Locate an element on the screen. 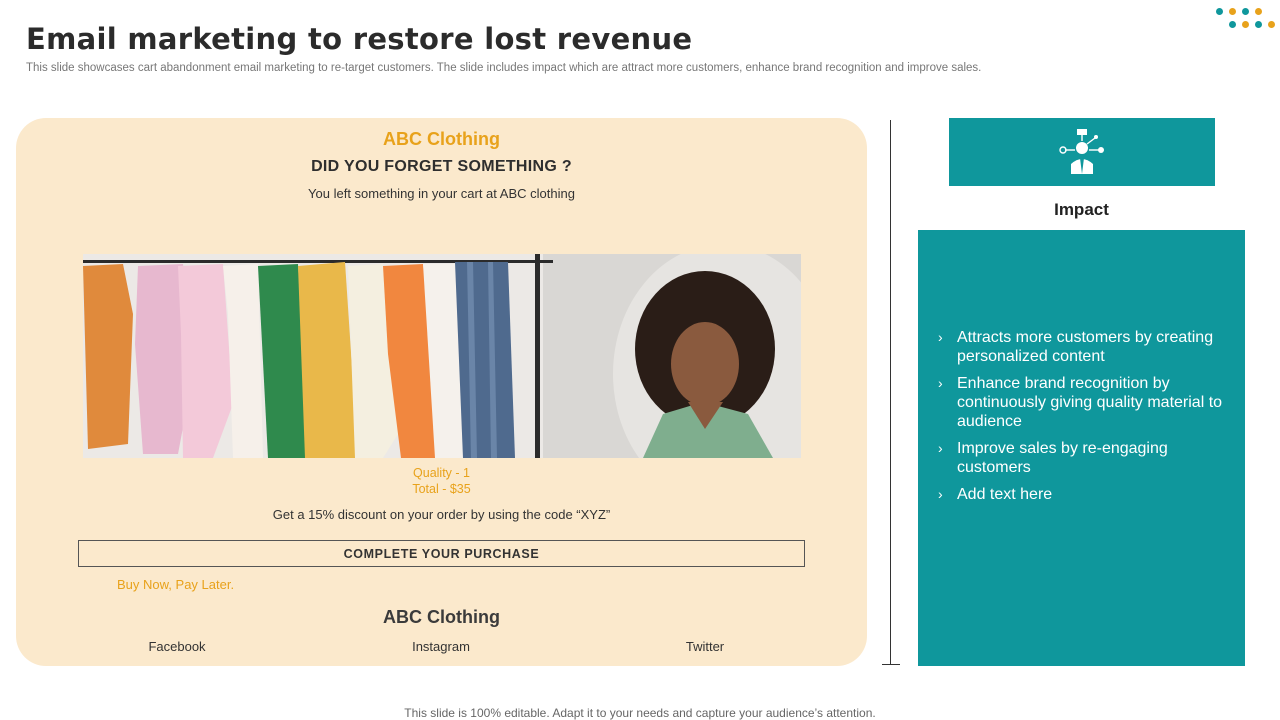  cart-quantity: Quality - 1 is located at coordinates (441, 473).